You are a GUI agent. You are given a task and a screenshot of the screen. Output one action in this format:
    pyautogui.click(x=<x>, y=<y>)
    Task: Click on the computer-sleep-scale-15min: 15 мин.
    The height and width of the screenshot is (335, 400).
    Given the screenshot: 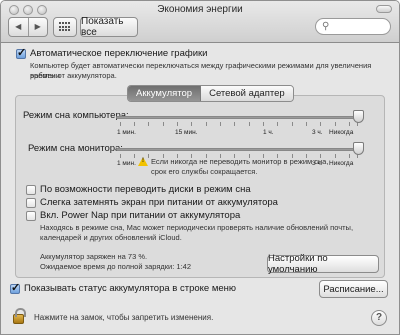 What is the action you would take?
    pyautogui.click(x=186, y=132)
    